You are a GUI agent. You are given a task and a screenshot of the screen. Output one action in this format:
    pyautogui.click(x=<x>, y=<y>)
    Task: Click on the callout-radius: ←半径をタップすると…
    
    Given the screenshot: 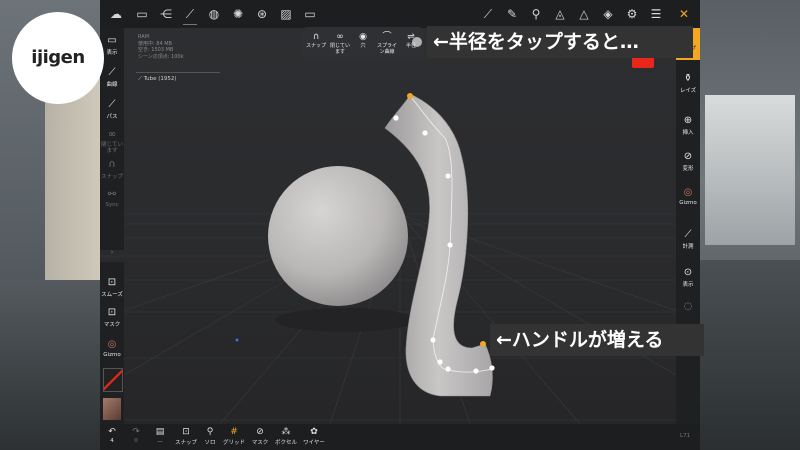 What is the action you would take?
    pyautogui.click(x=560, y=42)
    